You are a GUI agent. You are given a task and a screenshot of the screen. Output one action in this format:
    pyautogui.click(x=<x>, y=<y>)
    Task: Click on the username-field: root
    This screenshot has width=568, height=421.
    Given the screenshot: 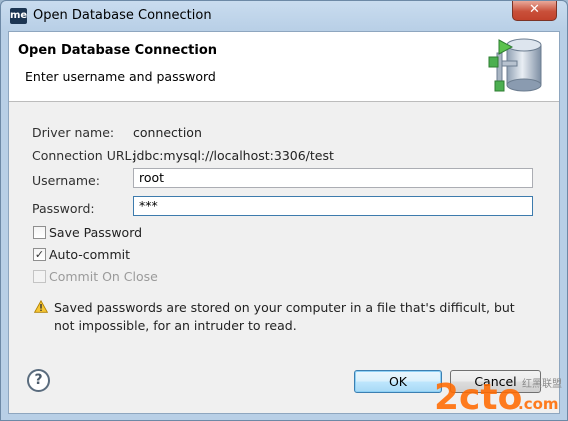 What is the action you would take?
    pyautogui.click(x=333, y=178)
    